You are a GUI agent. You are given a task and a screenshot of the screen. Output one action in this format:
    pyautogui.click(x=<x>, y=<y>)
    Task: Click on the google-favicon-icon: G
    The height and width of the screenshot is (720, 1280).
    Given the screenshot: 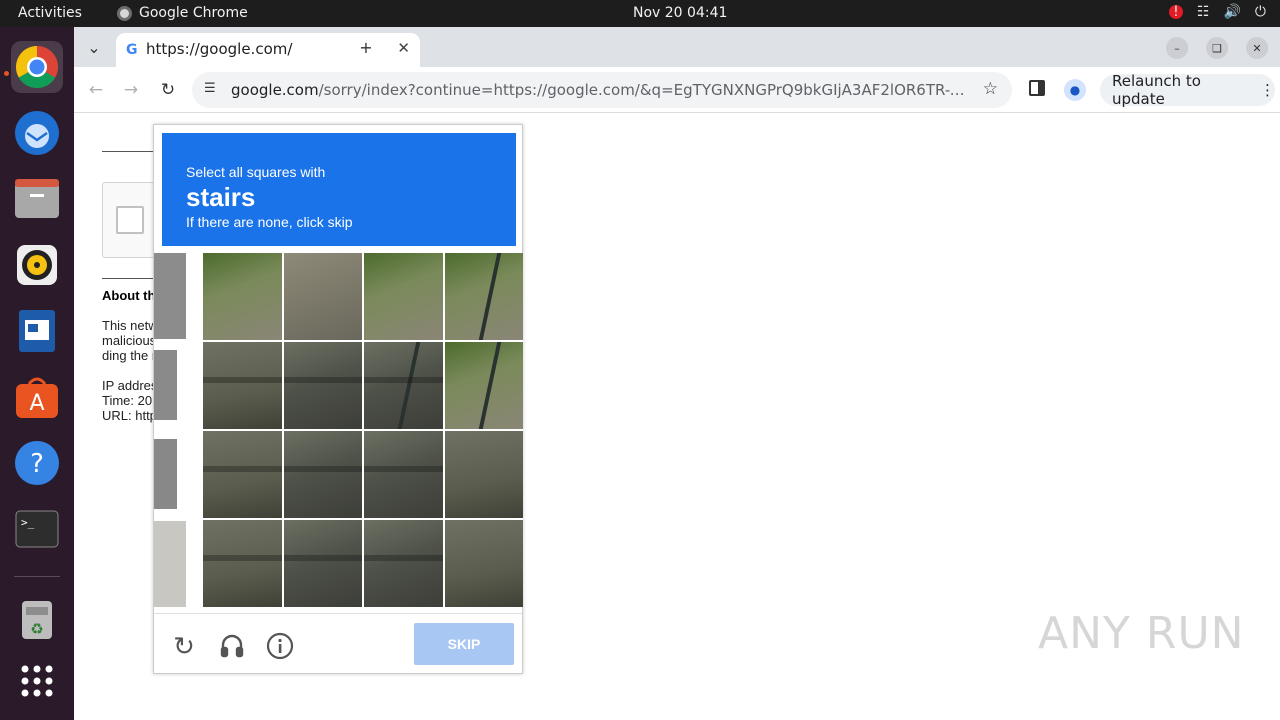 What is the action you would take?
    pyautogui.click(x=132, y=50)
    